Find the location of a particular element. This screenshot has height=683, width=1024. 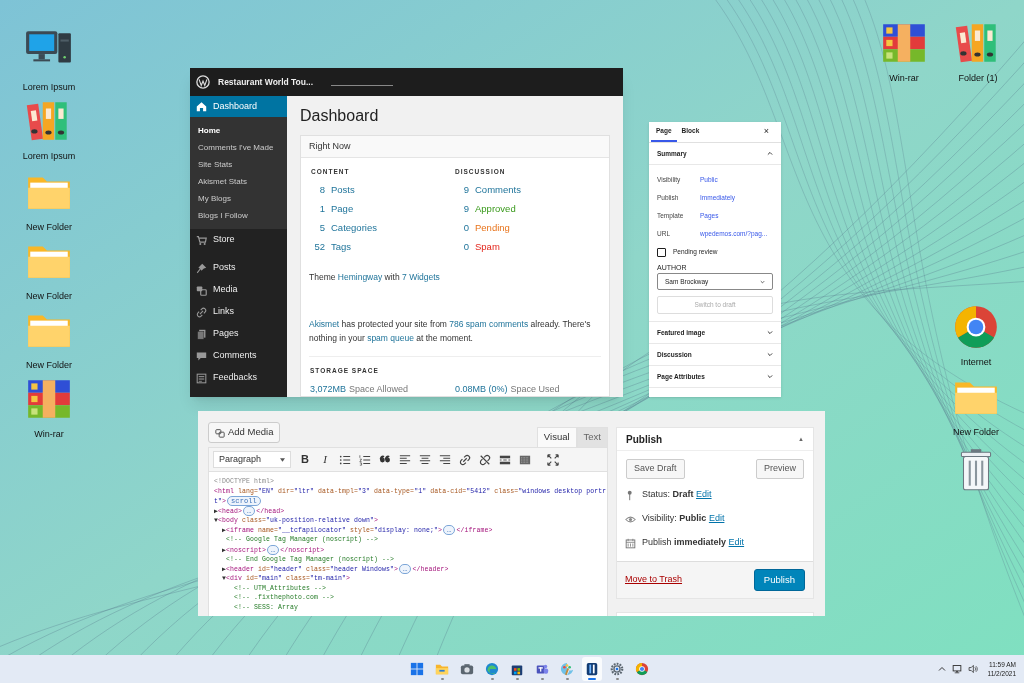

editor-tab: Visual is located at coordinates (556, 437).